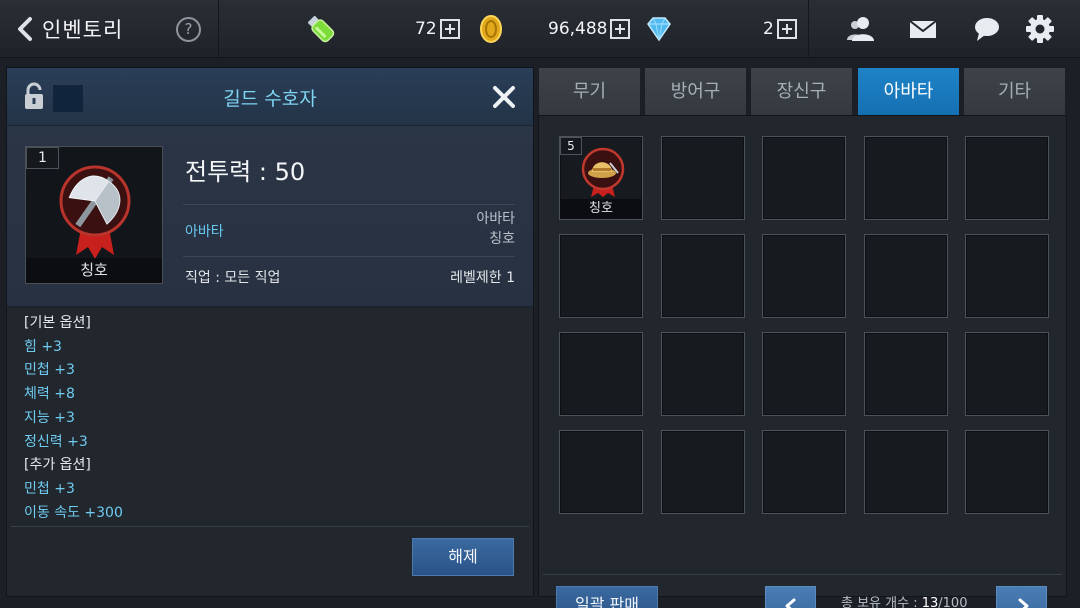 The width and height of the screenshot is (1080, 608). What do you see at coordinates (57, 323) in the screenshot?
I see `option-section-header: [기본 옵션]` at bounding box center [57, 323].